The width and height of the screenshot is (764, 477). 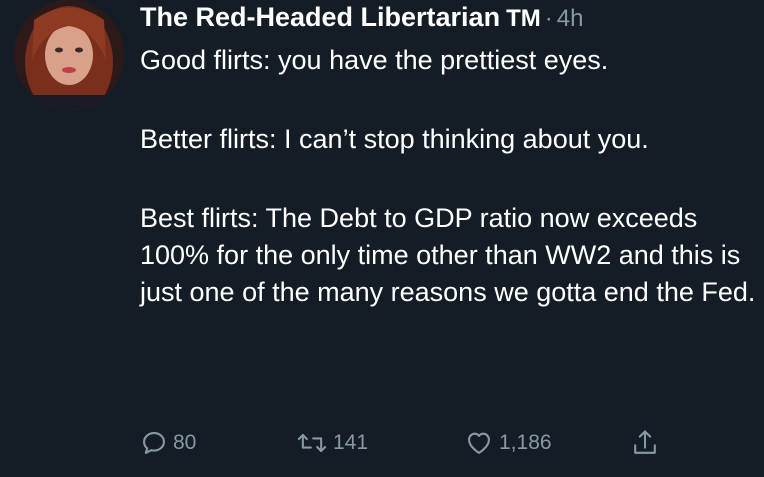 I want to click on avatar-photo, so click(x=69, y=55).